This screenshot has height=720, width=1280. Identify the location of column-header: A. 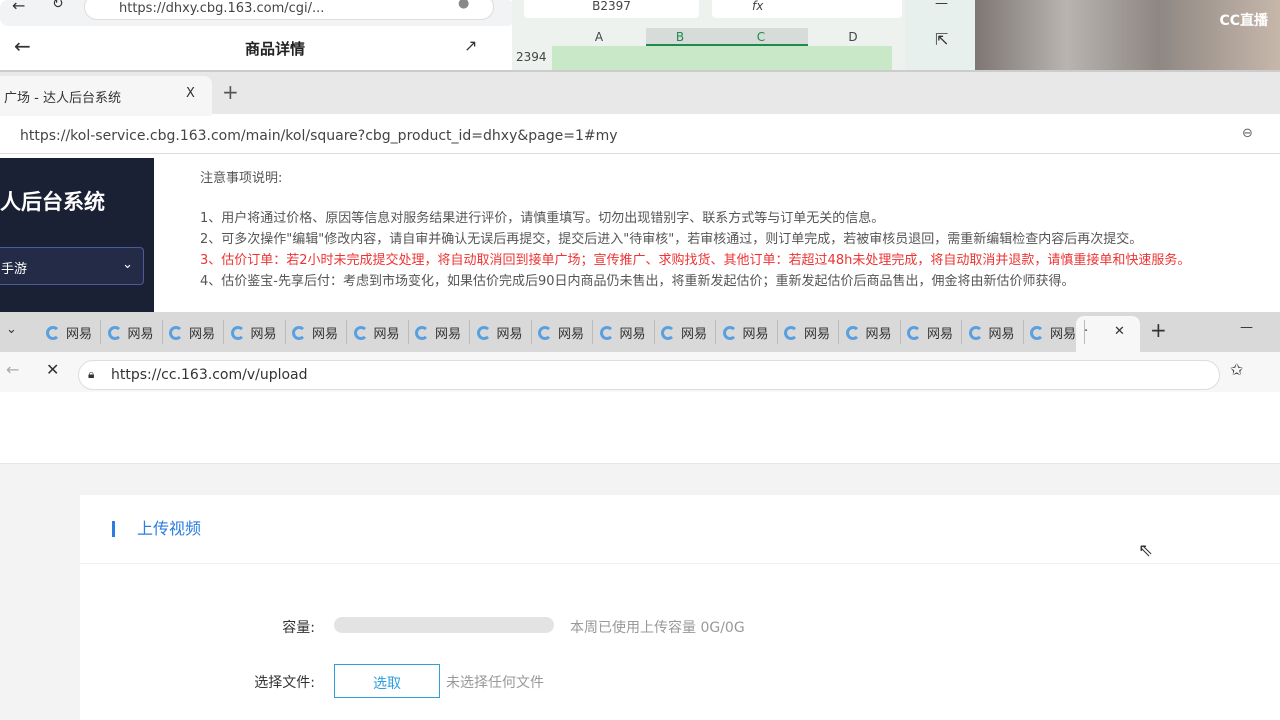
(599, 37).